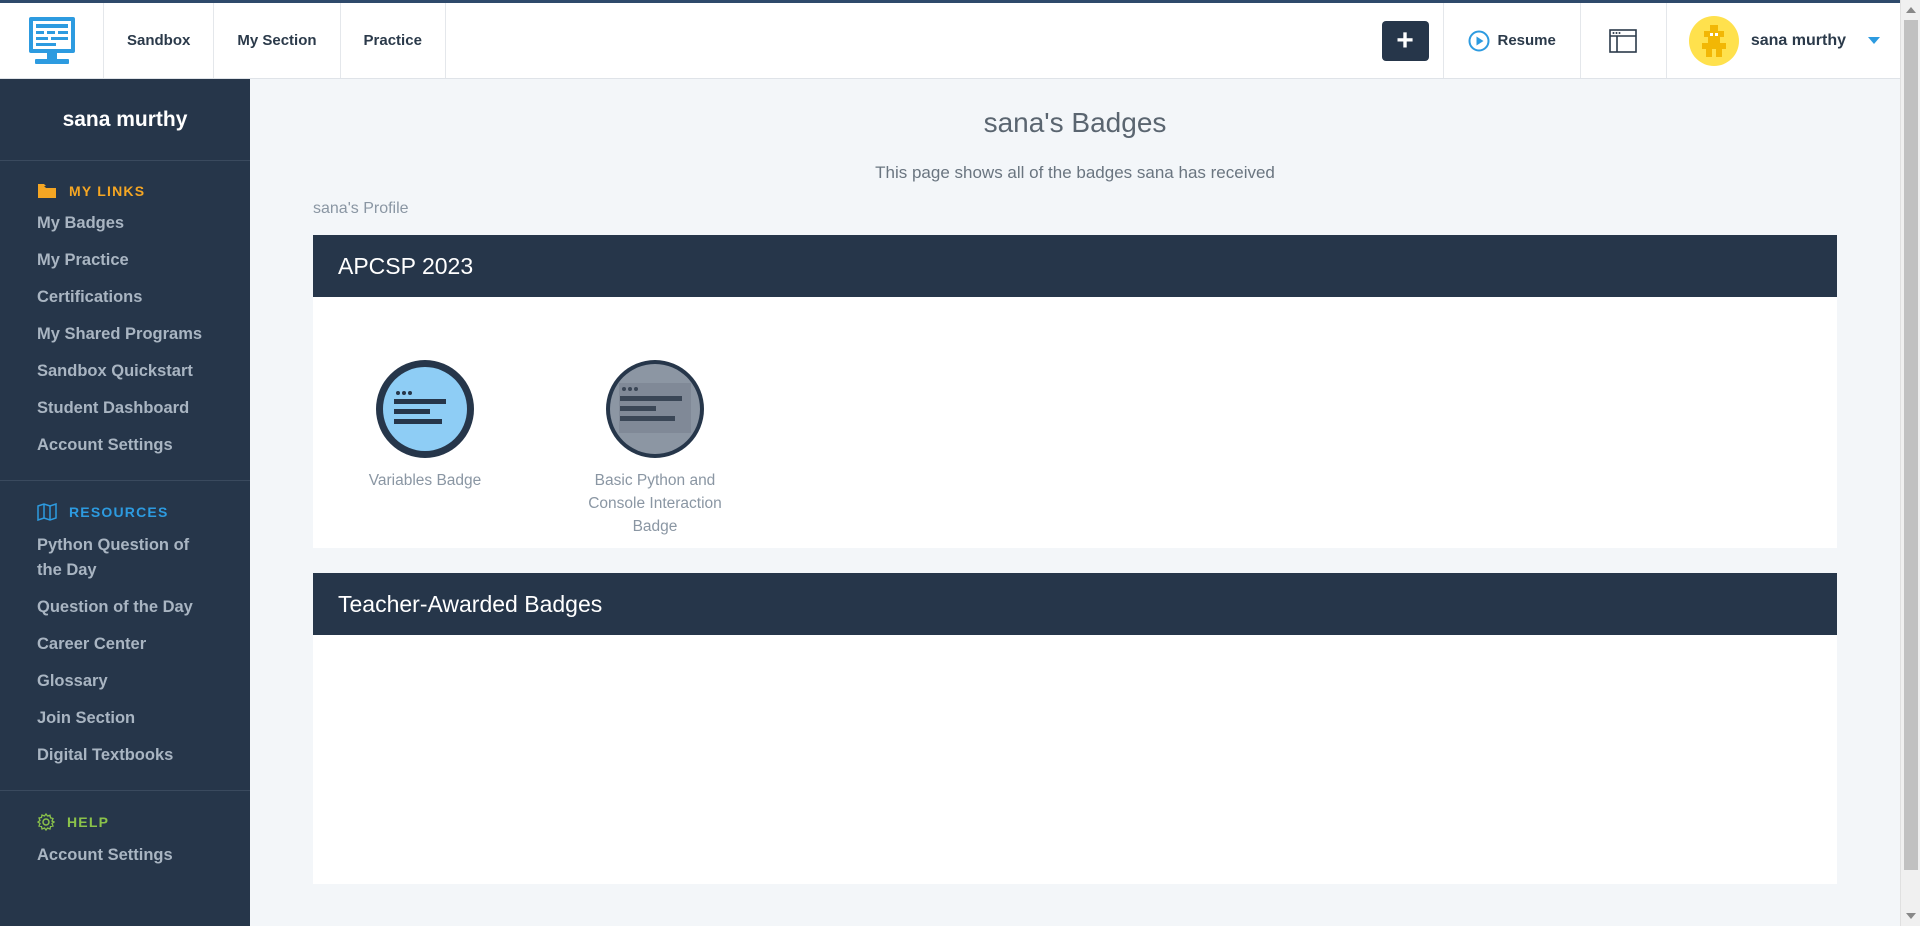 This screenshot has width=1920, height=926. I want to click on badge-label: Variables Badge, so click(425, 480).